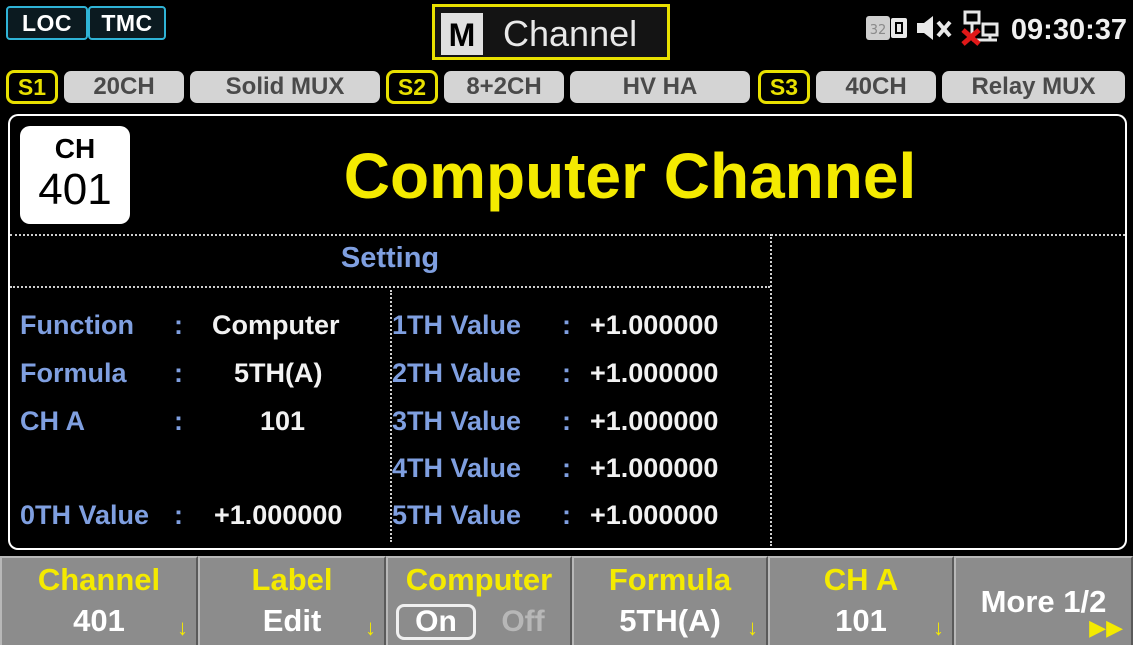 This screenshot has height=645, width=1133. Describe the element at coordinates (99, 620) in the screenshot. I see `softkey-value: 401` at that location.